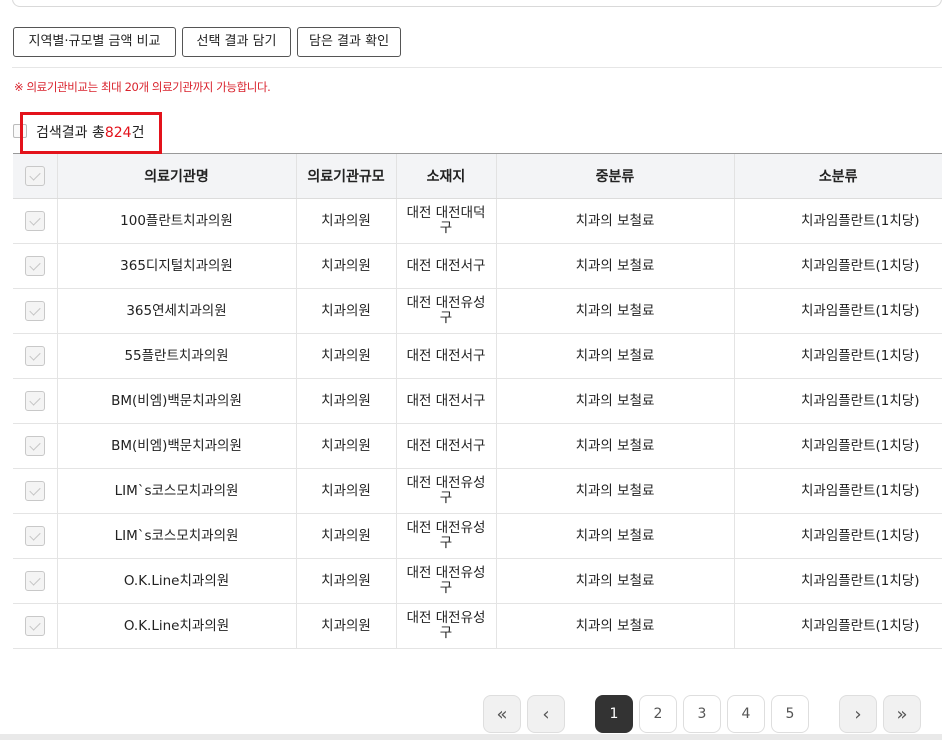 The image size is (942, 740). What do you see at coordinates (471, 737) in the screenshot?
I see `bottom-edge-strip` at bounding box center [471, 737].